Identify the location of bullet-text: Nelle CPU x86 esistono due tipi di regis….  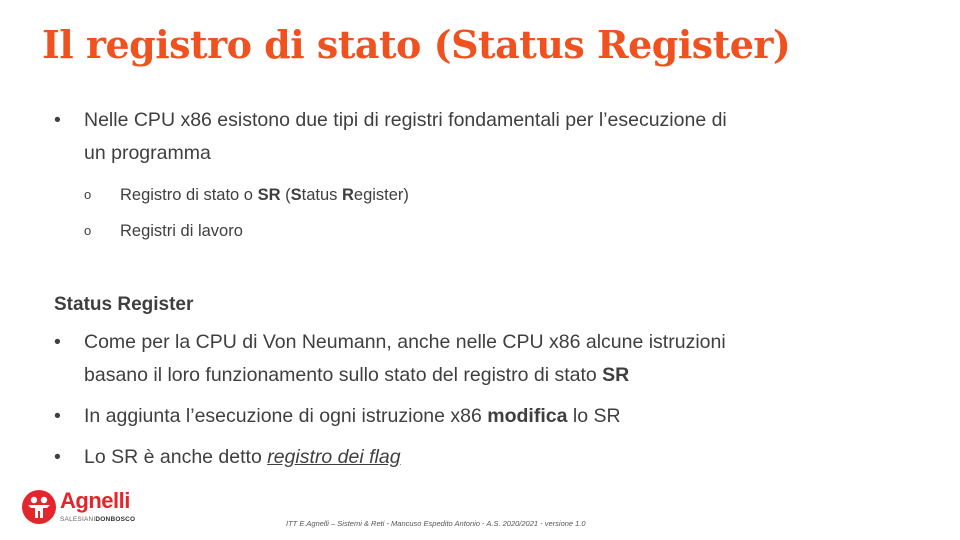
(405, 120).